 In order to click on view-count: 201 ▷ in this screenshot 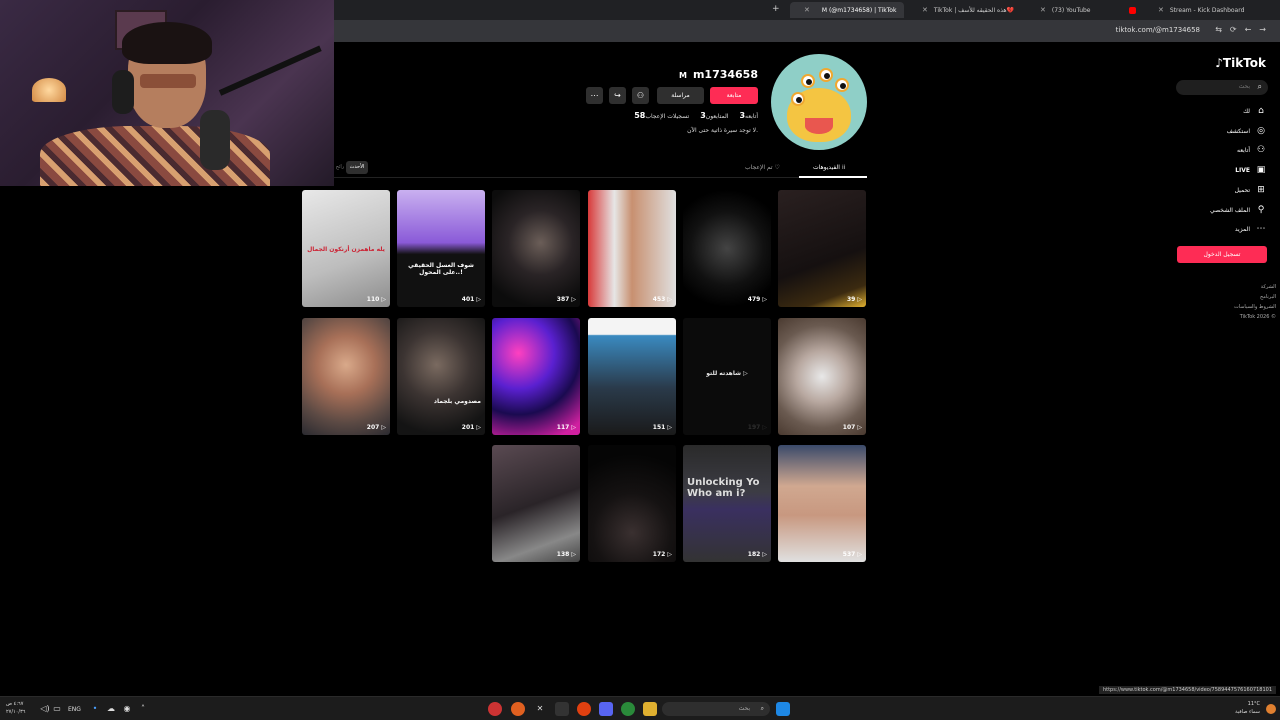, I will do `click(471, 427)`.